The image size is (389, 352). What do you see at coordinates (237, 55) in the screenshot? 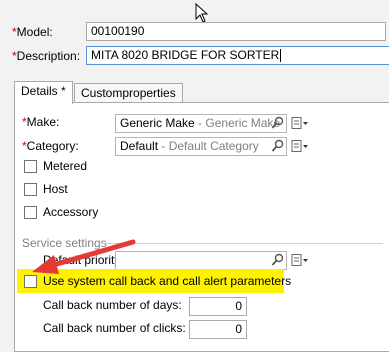
I see `description-field: MITA 8020 BRIDGE FOR SORTER` at bounding box center [237, 55].